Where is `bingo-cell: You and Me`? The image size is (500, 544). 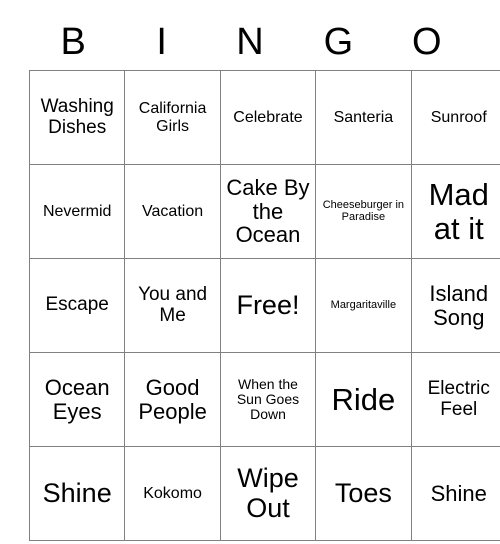 bingo-cell: You and Me is located at coordinates (172, 305).